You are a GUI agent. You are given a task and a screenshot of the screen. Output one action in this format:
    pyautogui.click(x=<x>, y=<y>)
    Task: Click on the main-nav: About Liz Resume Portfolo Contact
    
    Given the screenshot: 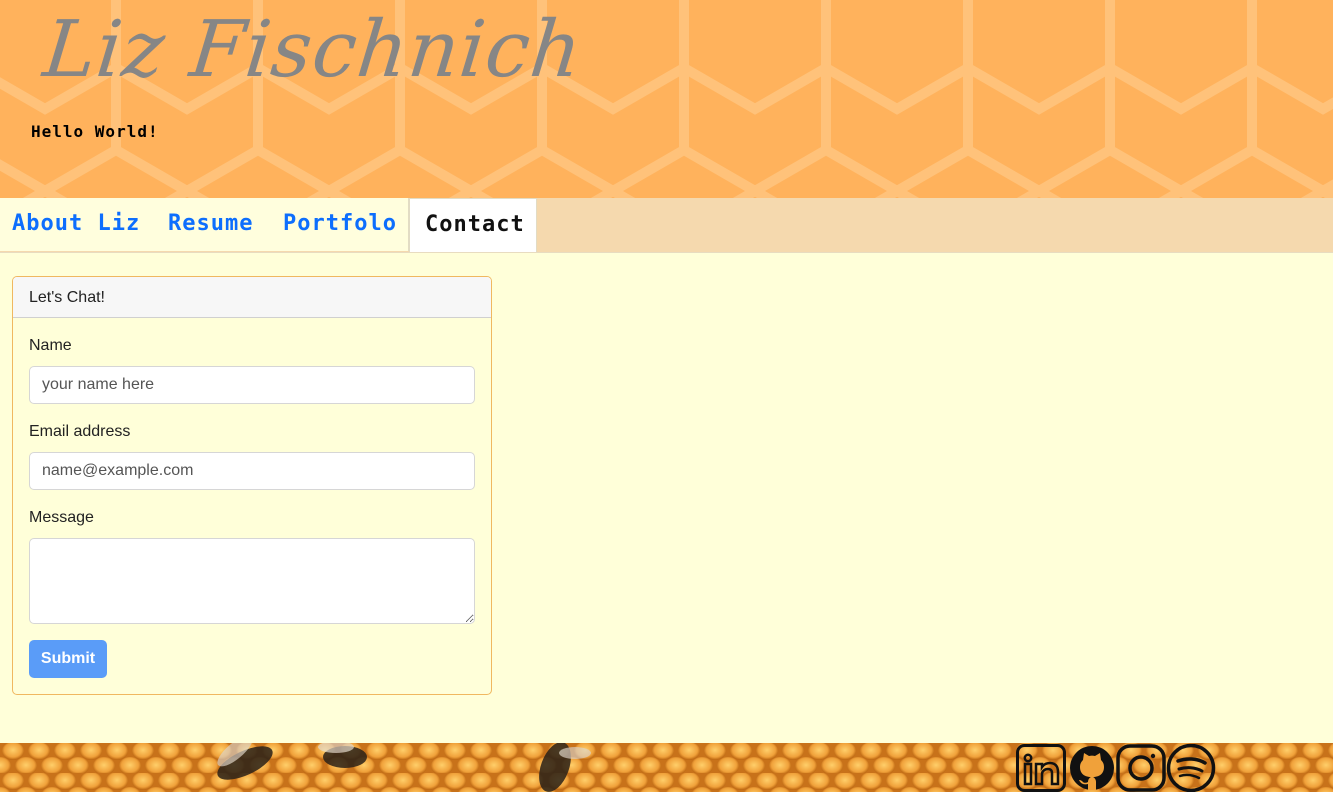 What is the action you would take?
    pyautogui.click(x=666, y=225)
    